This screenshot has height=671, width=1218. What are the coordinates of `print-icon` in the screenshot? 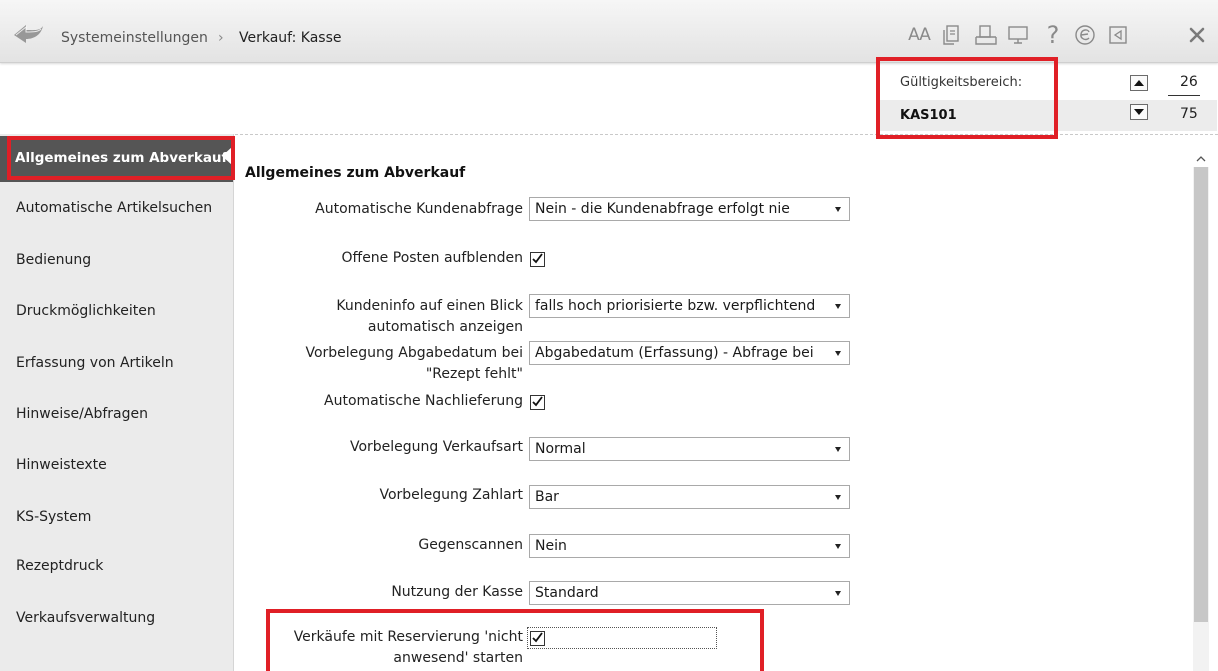 It's located at (986, 35).